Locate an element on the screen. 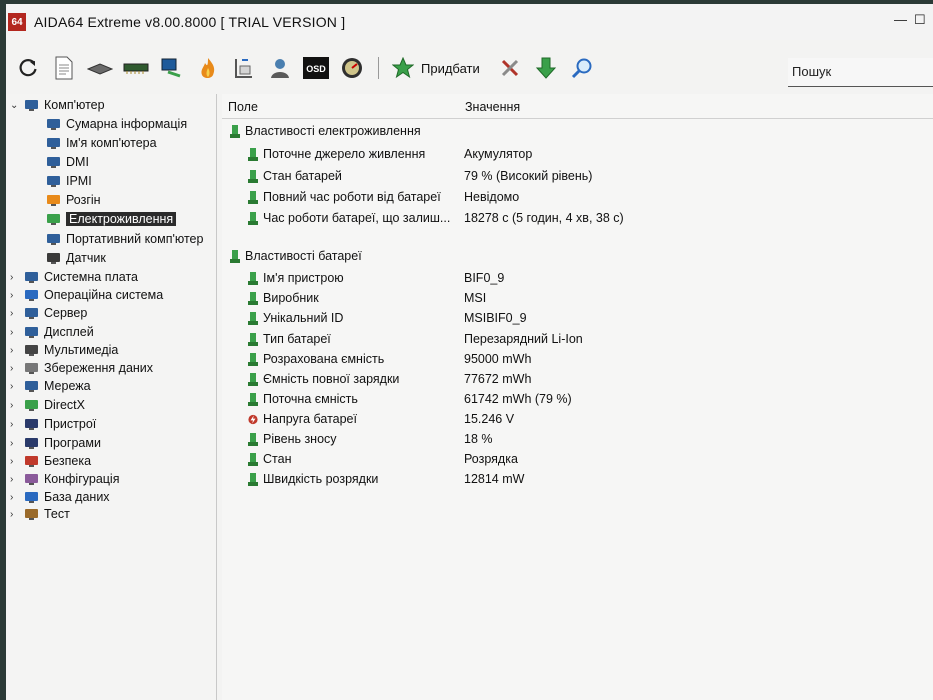 This screenshot has width=933, height=700. table-row: Виробник MSI is located at coordinates (572, 300).